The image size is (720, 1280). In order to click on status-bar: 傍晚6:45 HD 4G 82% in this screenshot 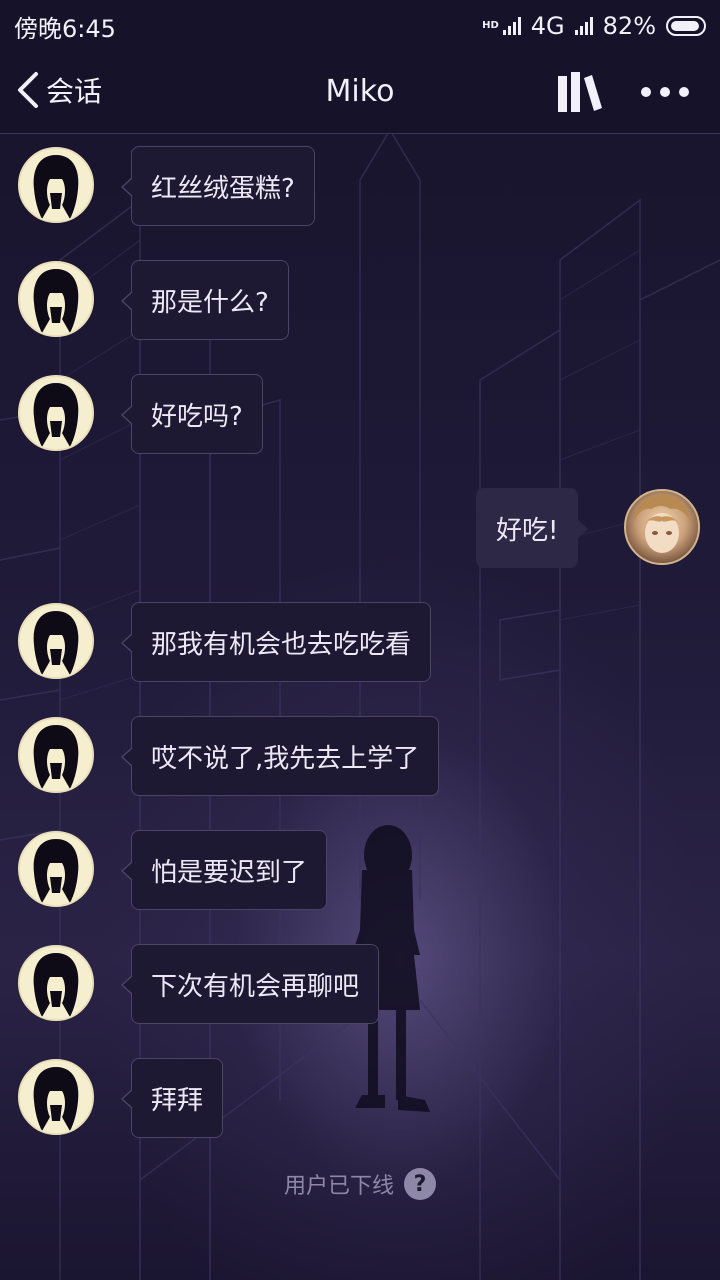, I will do `click(360, 26)`.